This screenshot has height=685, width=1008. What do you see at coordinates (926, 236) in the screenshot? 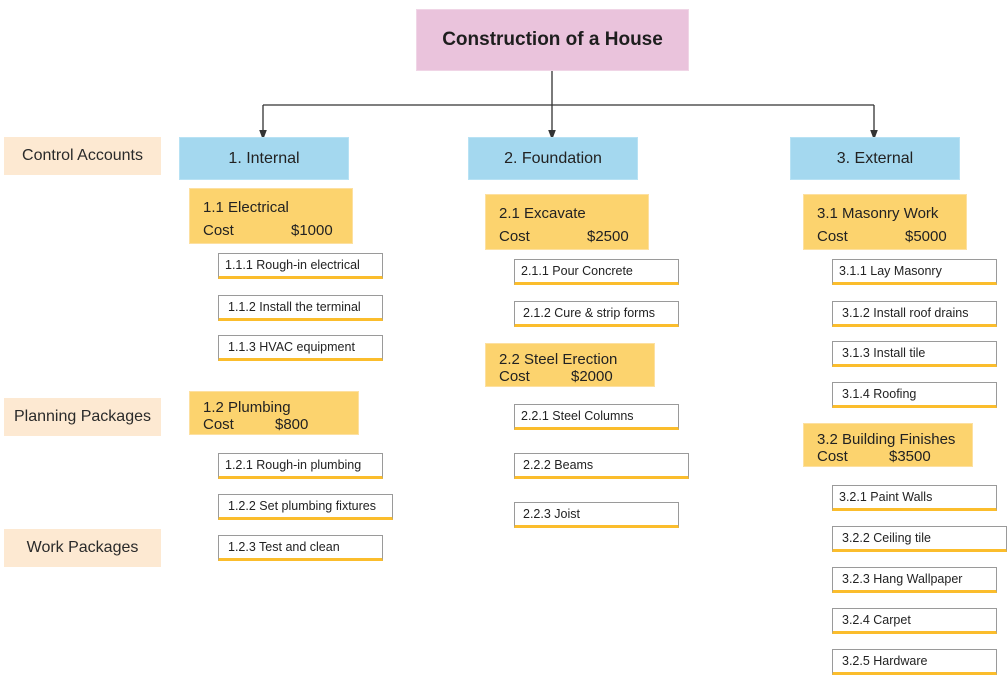
I see `cost-value: $5000` at bounding box center [926, 236].